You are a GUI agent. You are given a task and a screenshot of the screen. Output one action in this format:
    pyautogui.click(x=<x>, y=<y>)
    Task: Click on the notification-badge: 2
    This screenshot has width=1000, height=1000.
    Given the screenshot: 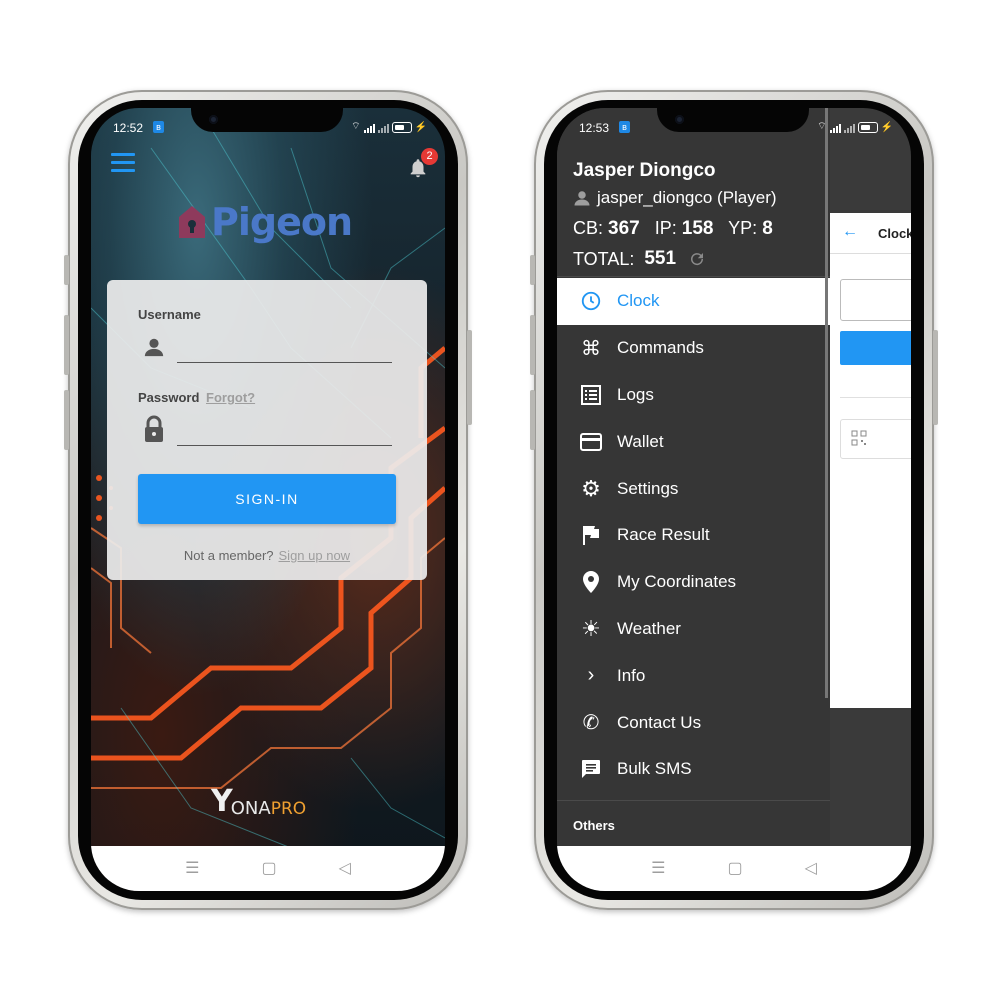 What is the action you would take?
    pyautogui.click(x=429, y=156)
    